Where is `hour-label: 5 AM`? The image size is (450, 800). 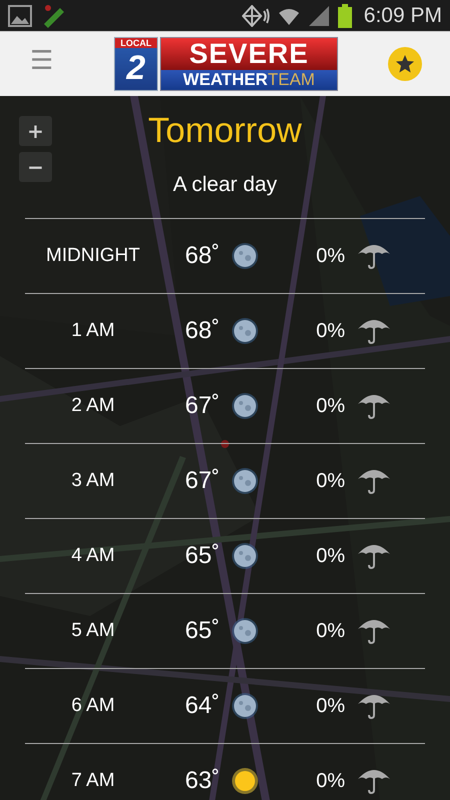
hour-label: 5 AM is located at coordinates (93, 631).